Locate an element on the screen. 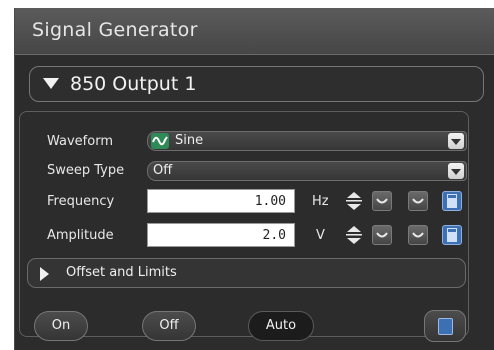 The height and width of the screenshot is (350, 494). sweep-type-label: Sweep Type is located at coordinates (86, 170).